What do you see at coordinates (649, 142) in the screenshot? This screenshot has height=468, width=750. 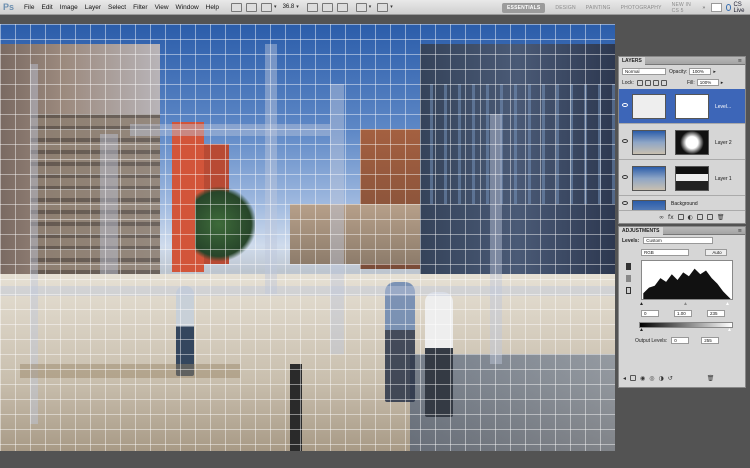 I see `layer-thumbnail` at bounding box center [649, 142].